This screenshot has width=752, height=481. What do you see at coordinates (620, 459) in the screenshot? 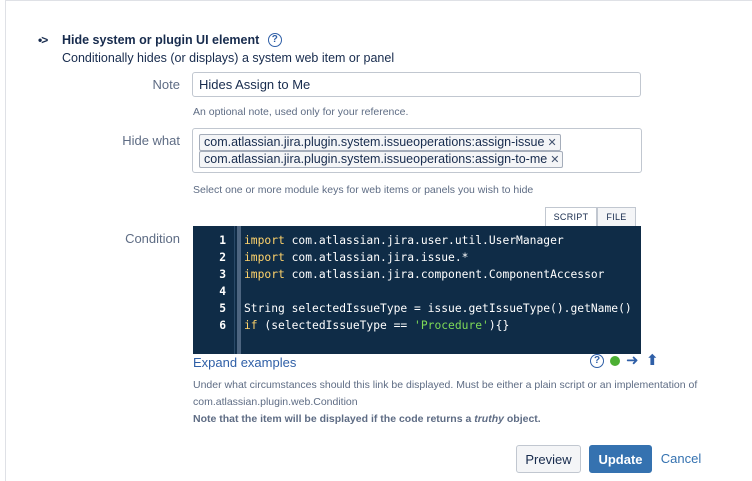
I see `update-button: Update` at bounding box center [620, 459].